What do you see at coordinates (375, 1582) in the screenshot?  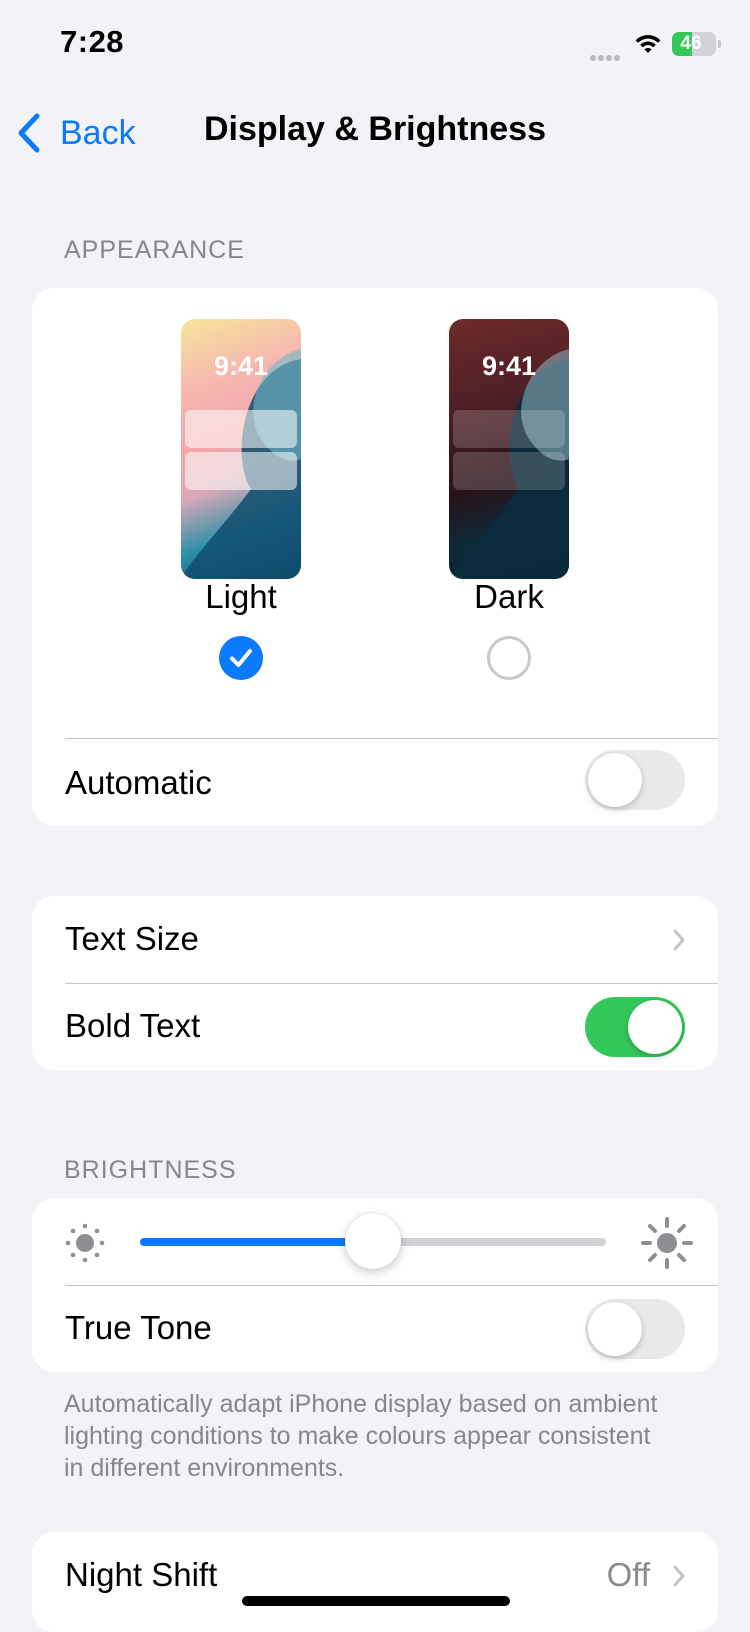 I see `night-shift-row: Night Shift Off` at bounding box center [375, 1582].